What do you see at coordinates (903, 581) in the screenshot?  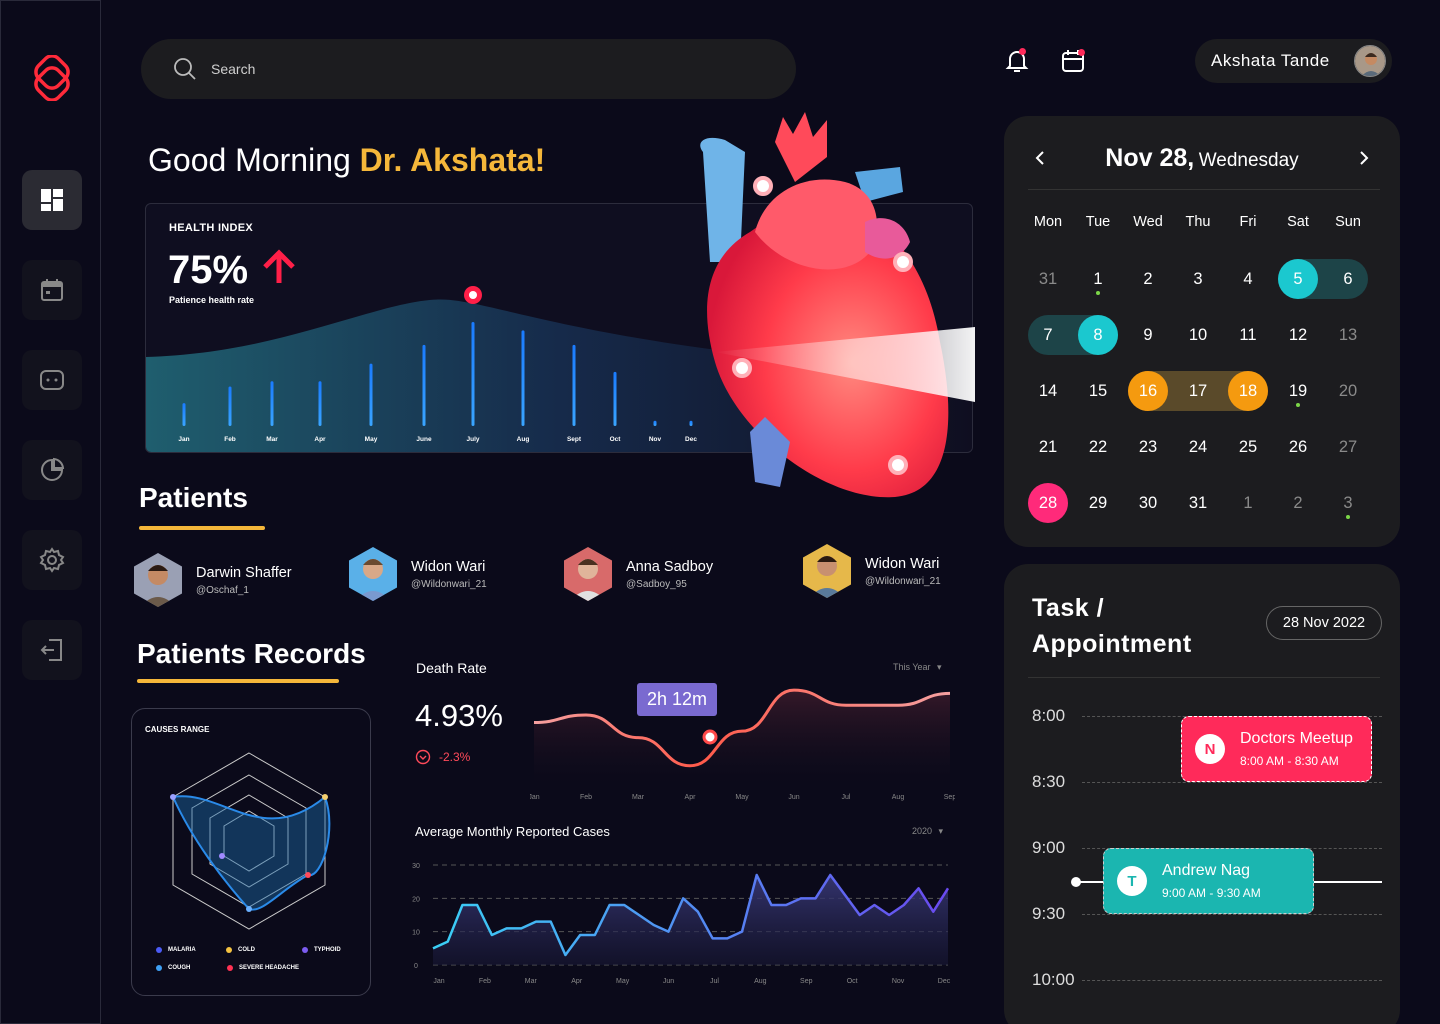 I see `patient-handle: @Wildonwari_21` at bounding box center [903, 581].